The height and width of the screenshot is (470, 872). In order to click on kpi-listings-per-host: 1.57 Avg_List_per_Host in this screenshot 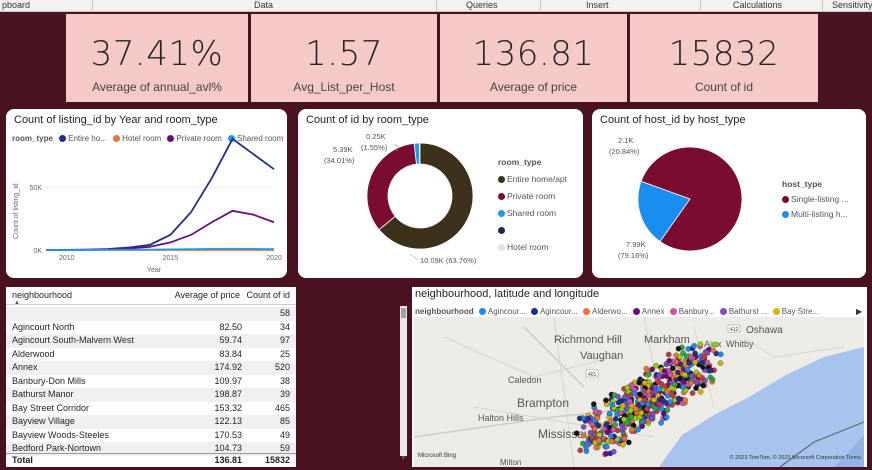, I will do `click(344, 58)`.